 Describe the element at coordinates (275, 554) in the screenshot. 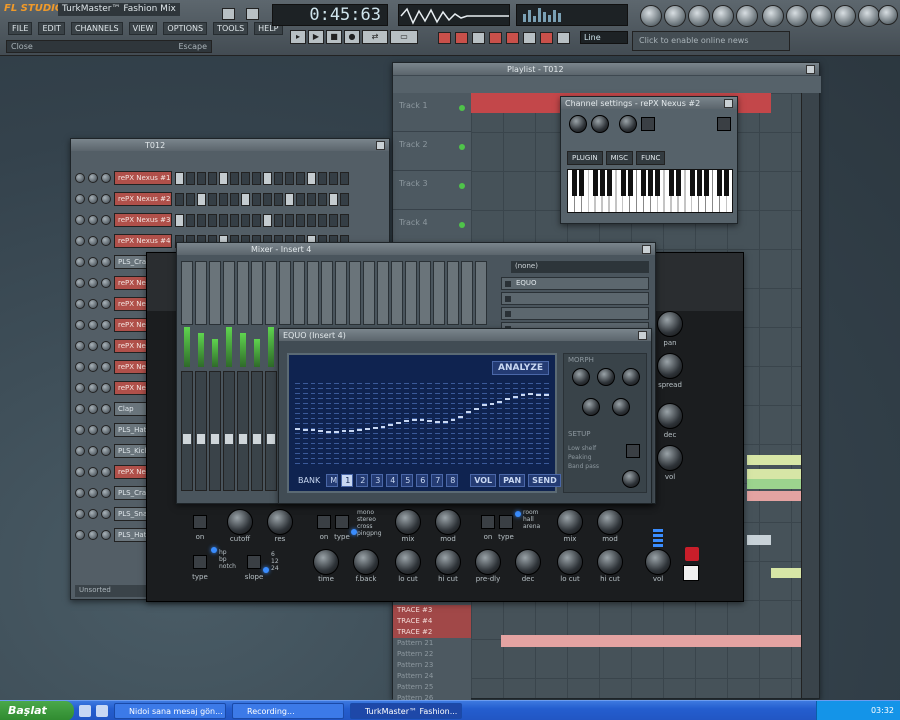

I see `slope-option: 6` at that location.